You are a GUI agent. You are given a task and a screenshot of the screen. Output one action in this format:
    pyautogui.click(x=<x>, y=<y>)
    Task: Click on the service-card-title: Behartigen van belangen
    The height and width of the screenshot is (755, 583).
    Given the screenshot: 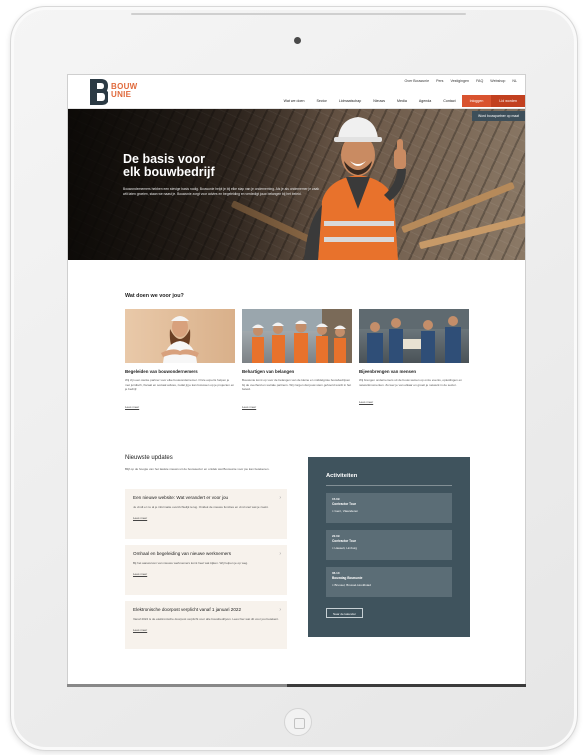 What is the action you would take?
    pyautogui.click(x=268, y=371)
    